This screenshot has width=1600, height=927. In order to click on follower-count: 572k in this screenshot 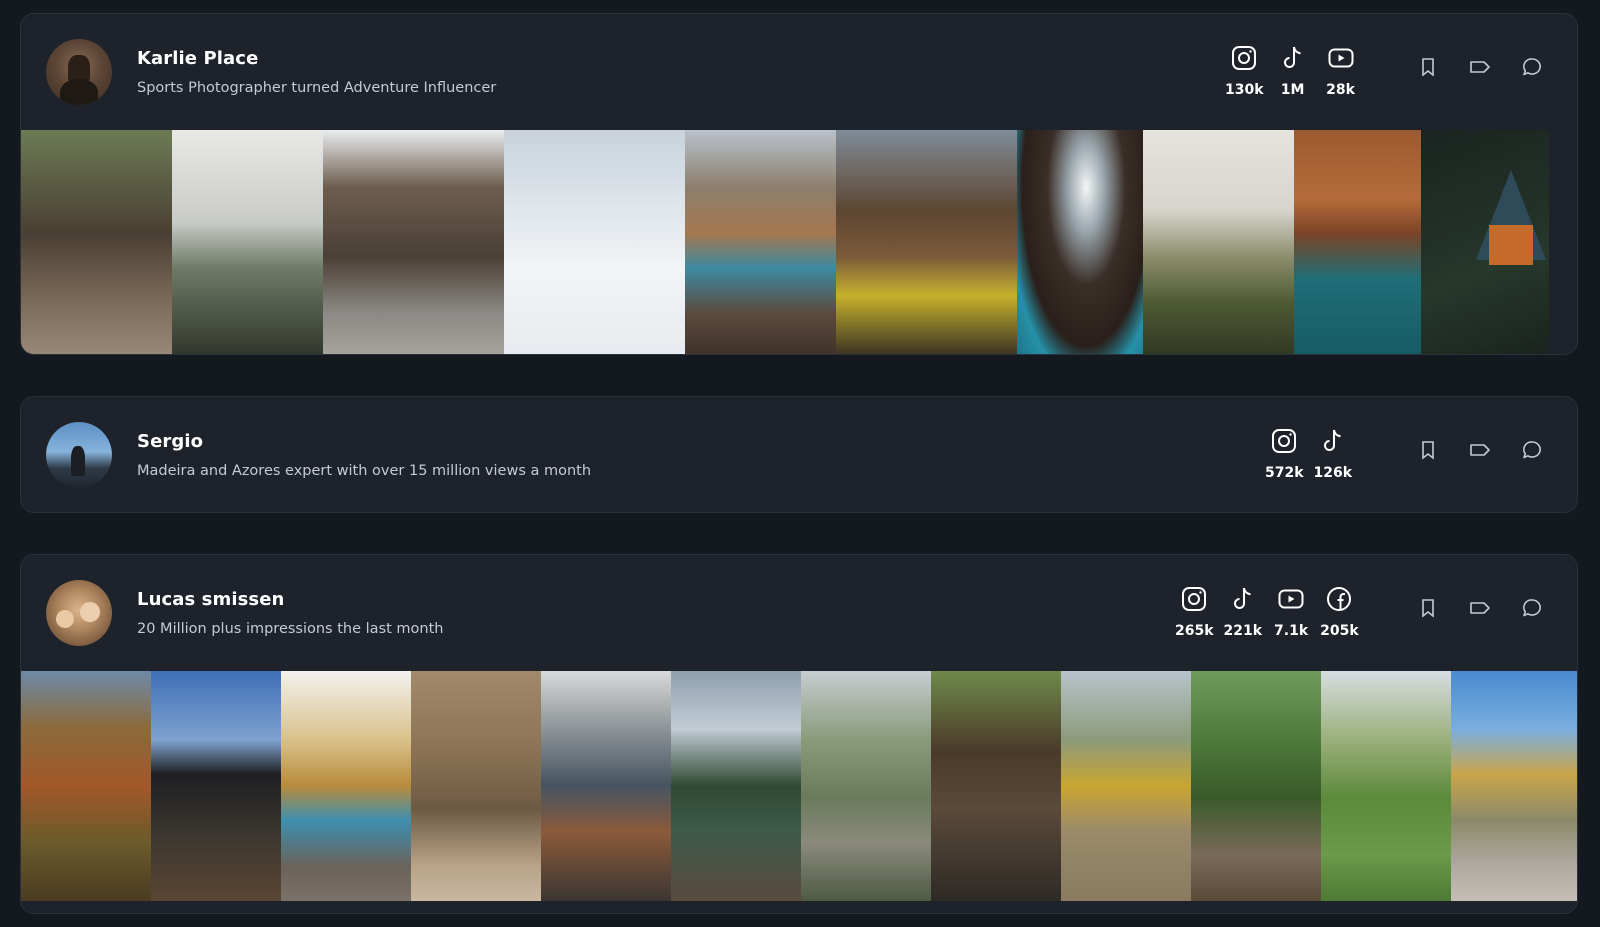, I will do `click(1284, 473)`.